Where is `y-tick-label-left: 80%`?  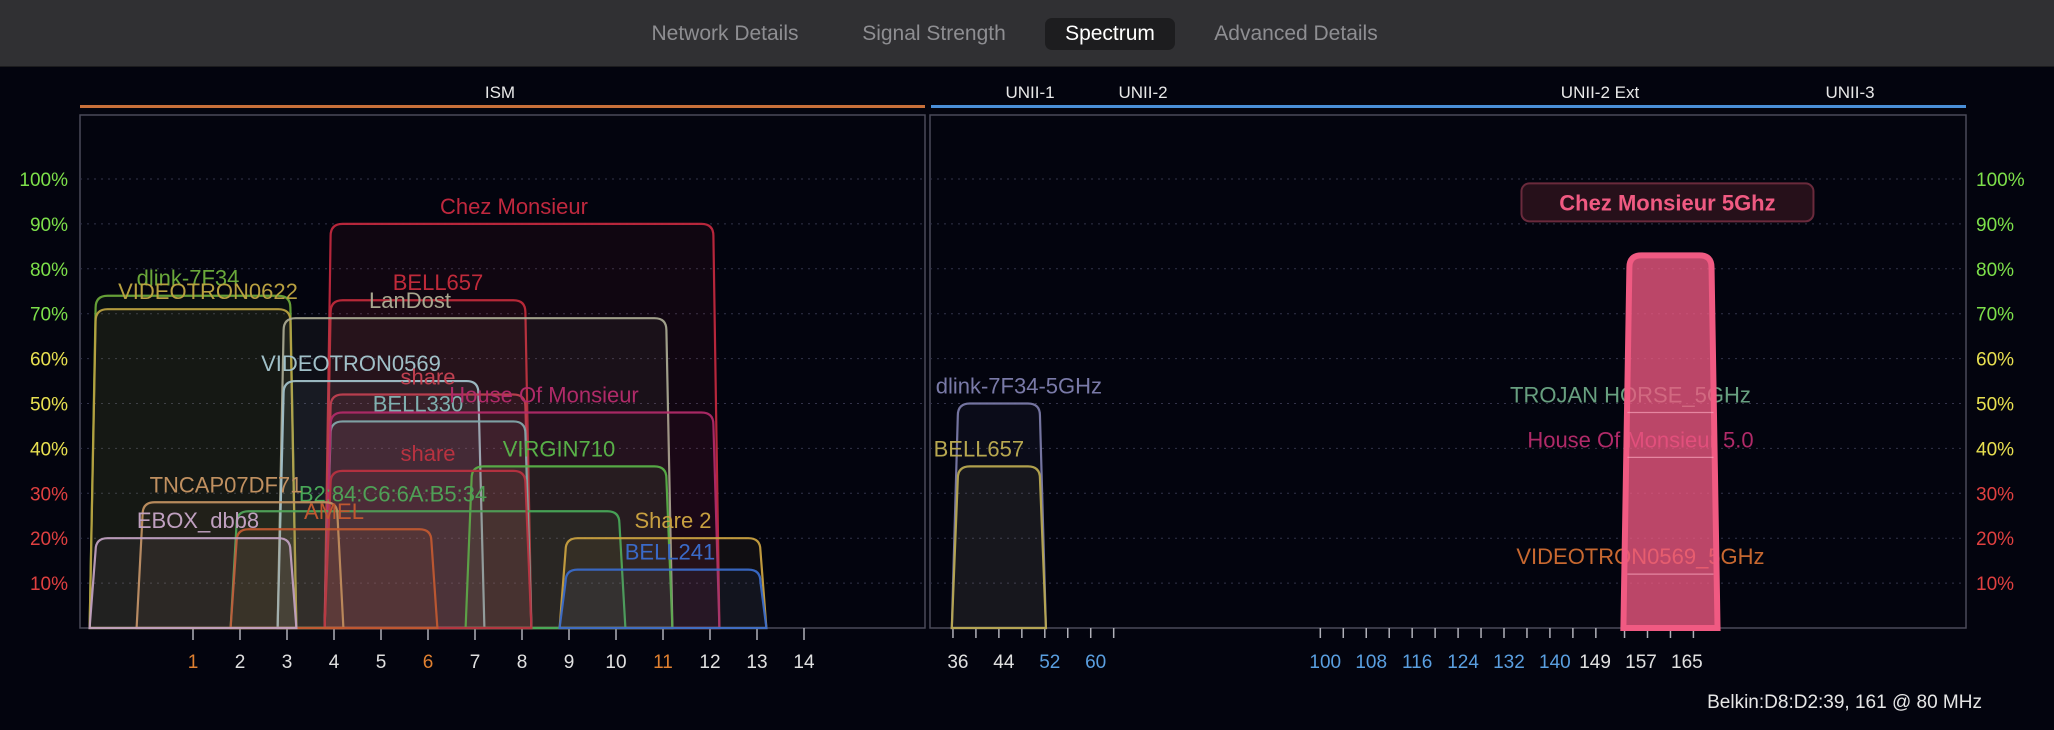
y-tick-label-left: 80% is located at coordinates (49, 270).